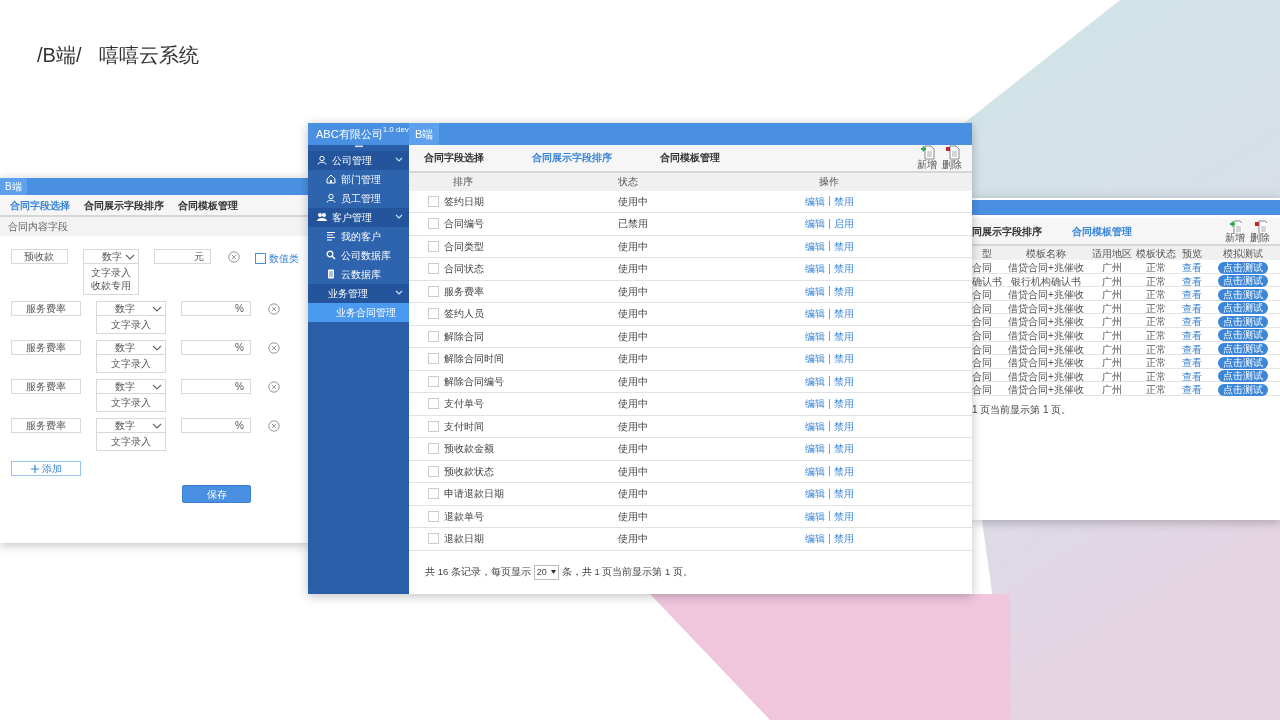  I want to click on action-link: 启用, so click(843, 224).